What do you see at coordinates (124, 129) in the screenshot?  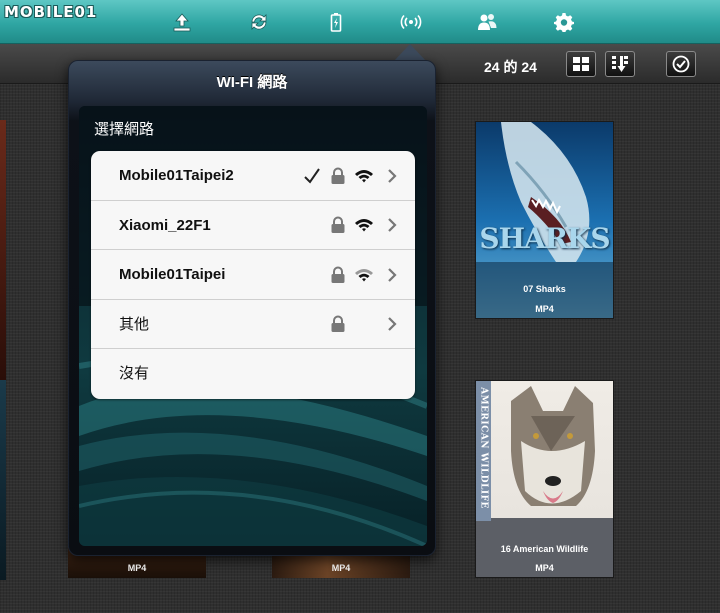 I see `select-network-header: 選擇網路` at bounding box center [124, 129].